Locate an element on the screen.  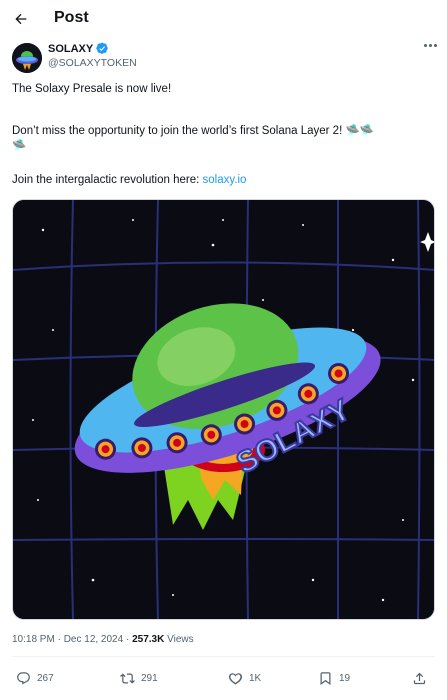
bookmark-count: 19 is located at coordinates (345, 678).